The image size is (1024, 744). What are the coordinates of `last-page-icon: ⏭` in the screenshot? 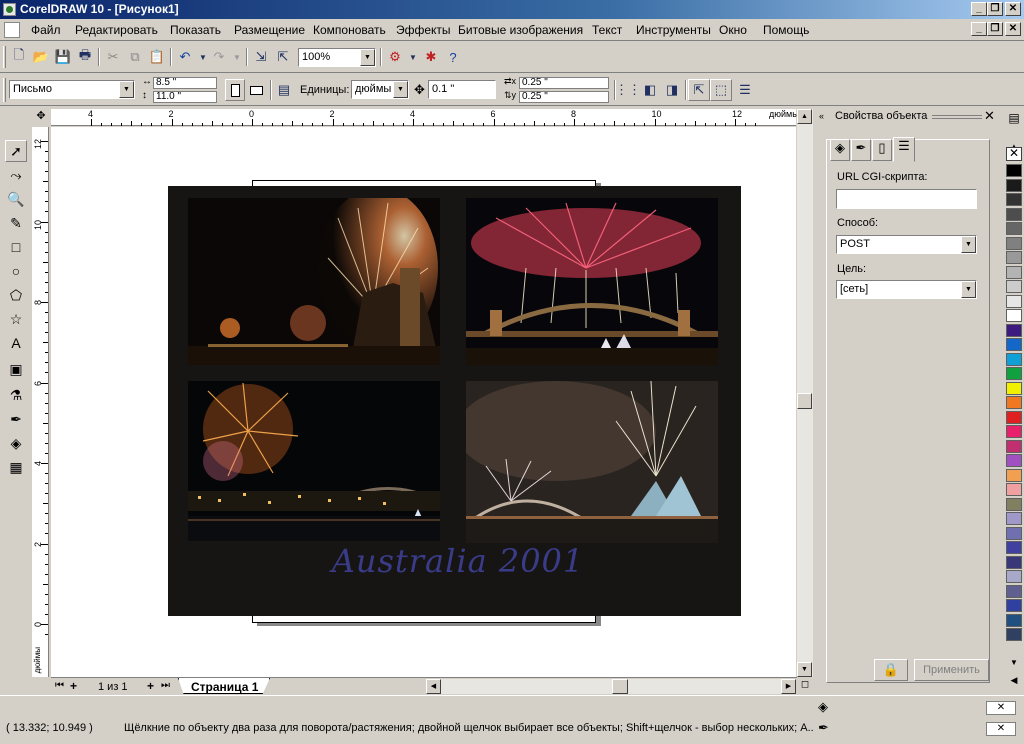 It's located at (165, 685).